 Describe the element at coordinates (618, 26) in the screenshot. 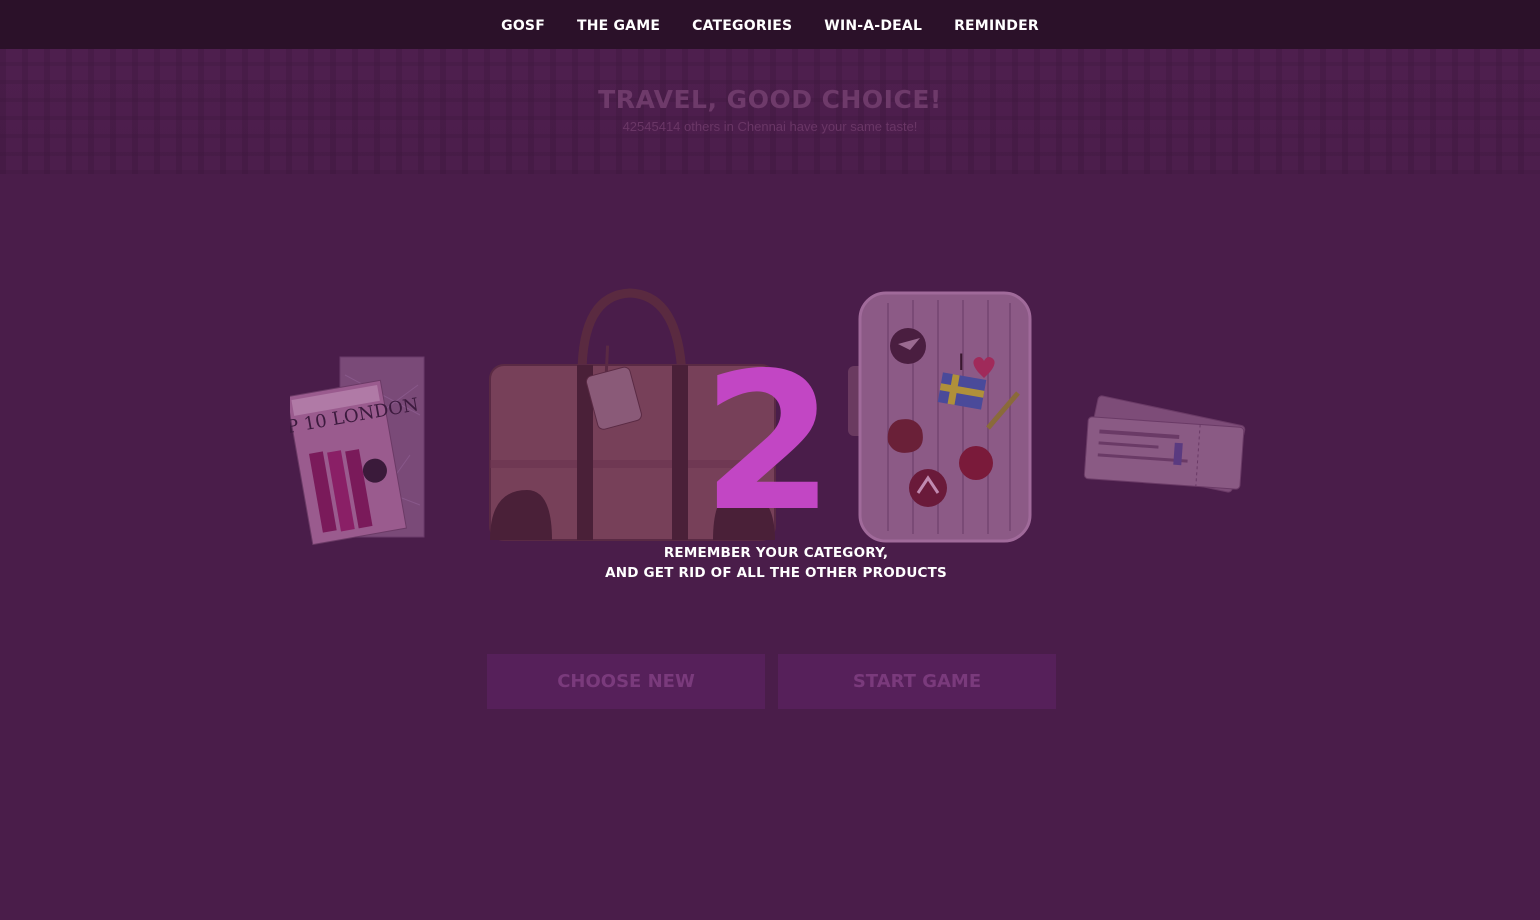

I see `nav-the-game: THE GAME` at that location.